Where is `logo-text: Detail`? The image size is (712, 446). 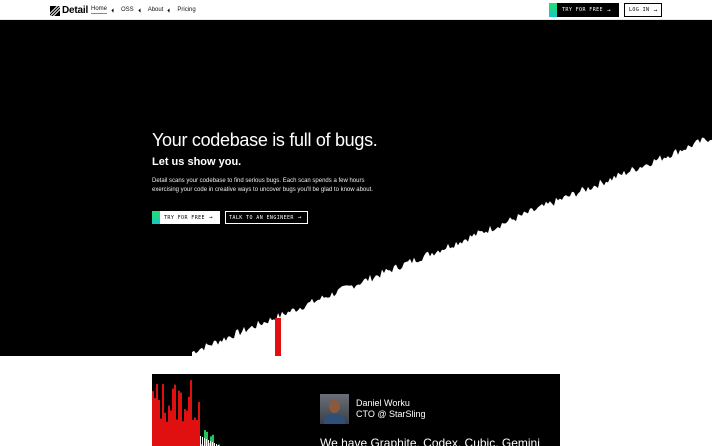
logo-text: Detail is located at coordinates (75, 10).